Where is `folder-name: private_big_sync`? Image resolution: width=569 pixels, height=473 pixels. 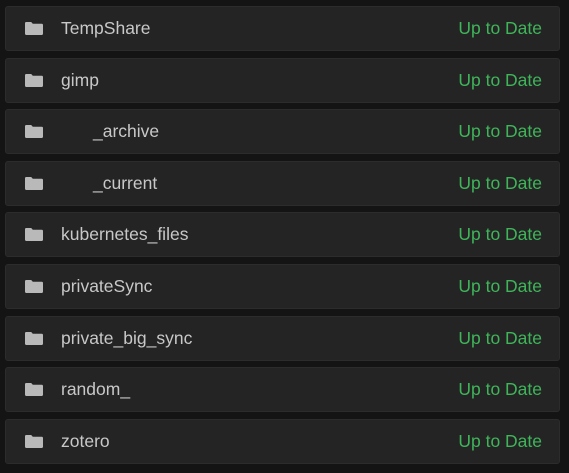 folder-name: private_big_sync is located at coordinates (127, 337).